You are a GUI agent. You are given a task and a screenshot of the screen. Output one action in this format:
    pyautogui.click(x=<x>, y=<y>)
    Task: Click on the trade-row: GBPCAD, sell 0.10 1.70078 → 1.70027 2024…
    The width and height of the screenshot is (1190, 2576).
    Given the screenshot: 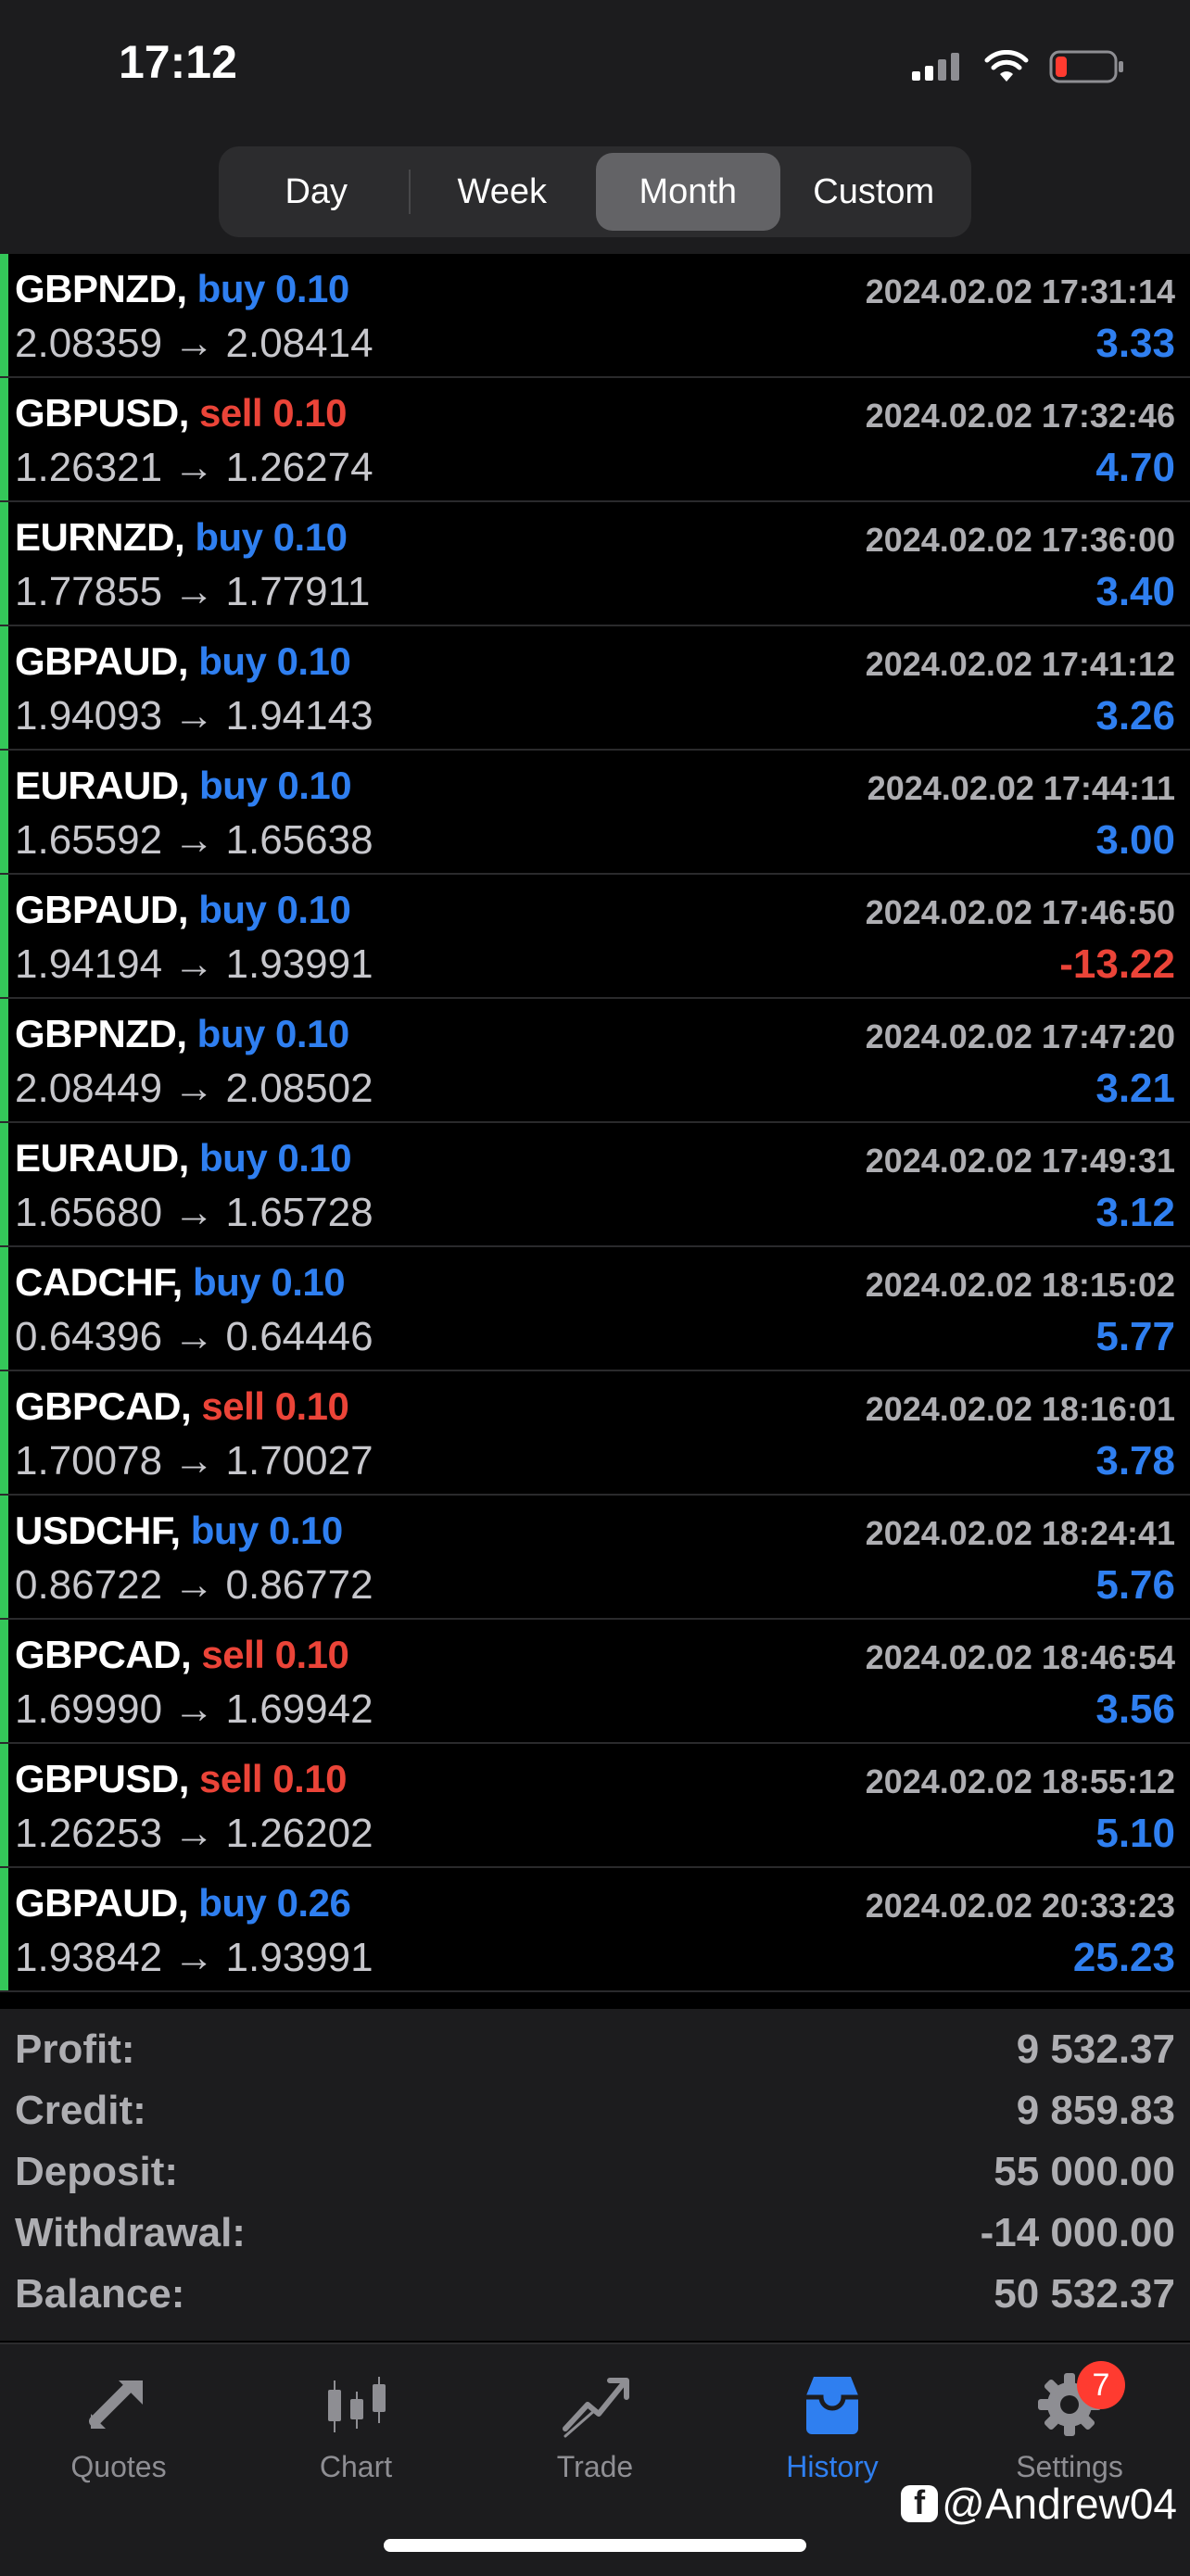 What is the action you would take?
    pyautogui.click(x=595, y=1433)
    